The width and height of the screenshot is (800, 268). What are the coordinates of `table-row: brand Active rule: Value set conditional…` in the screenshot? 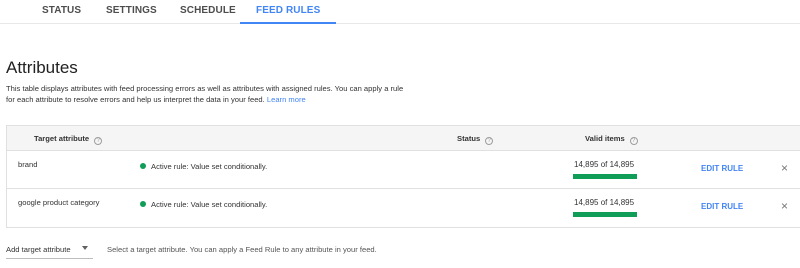 It's located at (403, 170).